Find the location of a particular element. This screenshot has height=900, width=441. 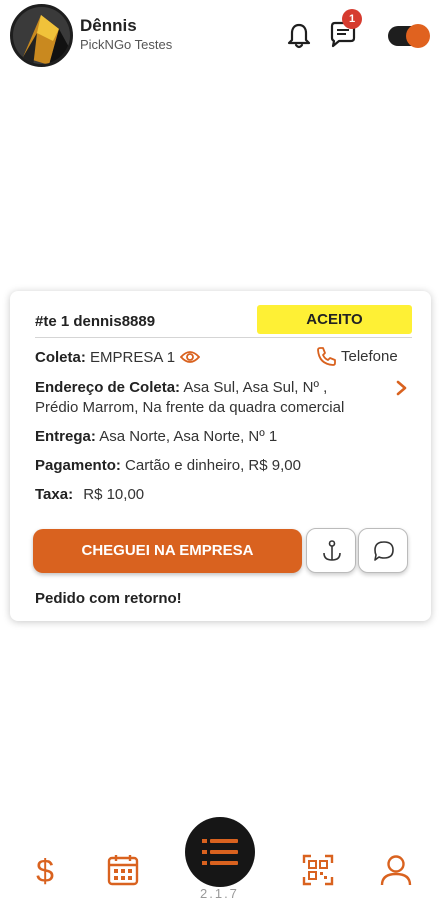

taxa-row: Taxa: R$ 10,00 is located at coordinates (89, 495).